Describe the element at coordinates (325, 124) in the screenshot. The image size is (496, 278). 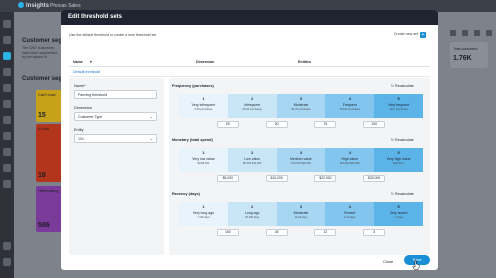
I see `threshold-input: 75` at that location.